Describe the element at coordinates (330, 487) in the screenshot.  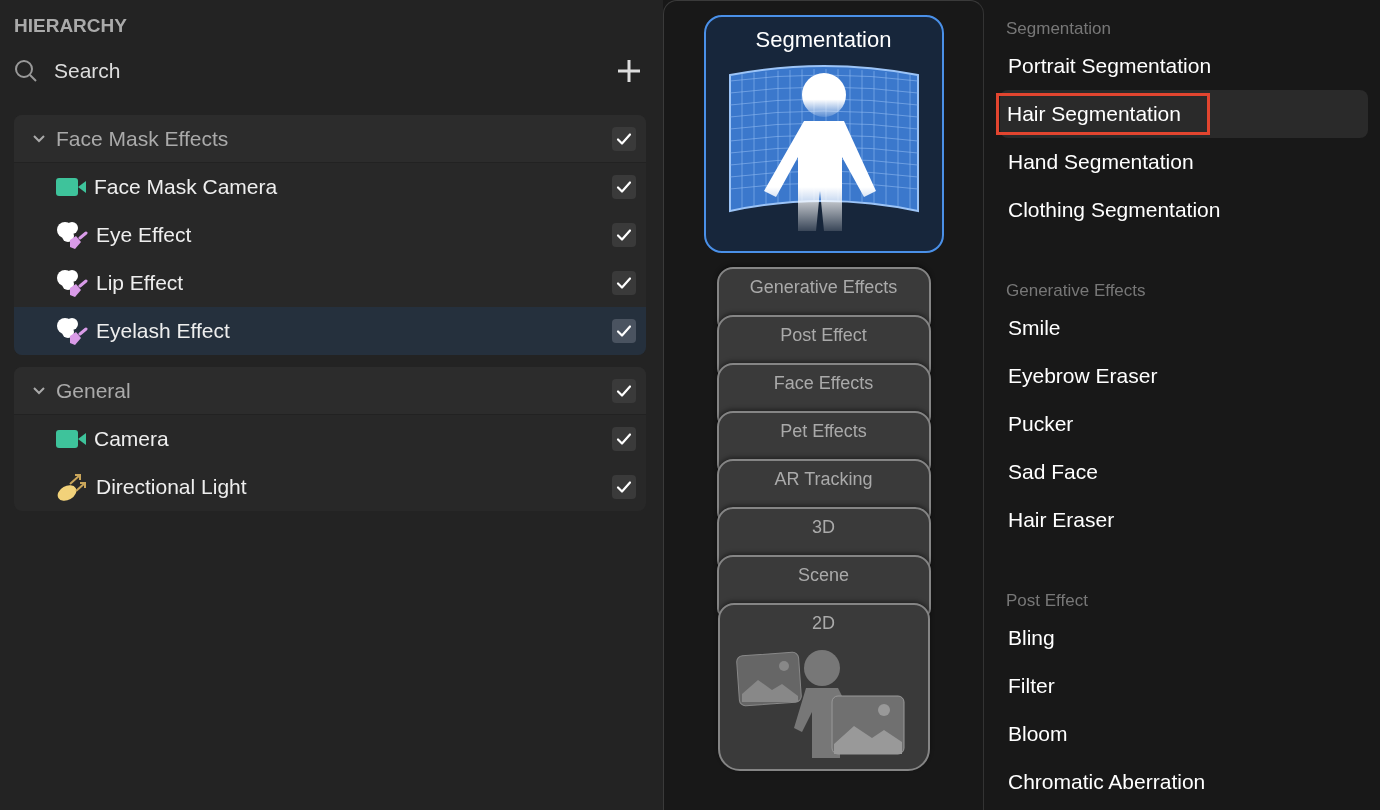
I see `hierarchy-item: Directional Light` at that location.